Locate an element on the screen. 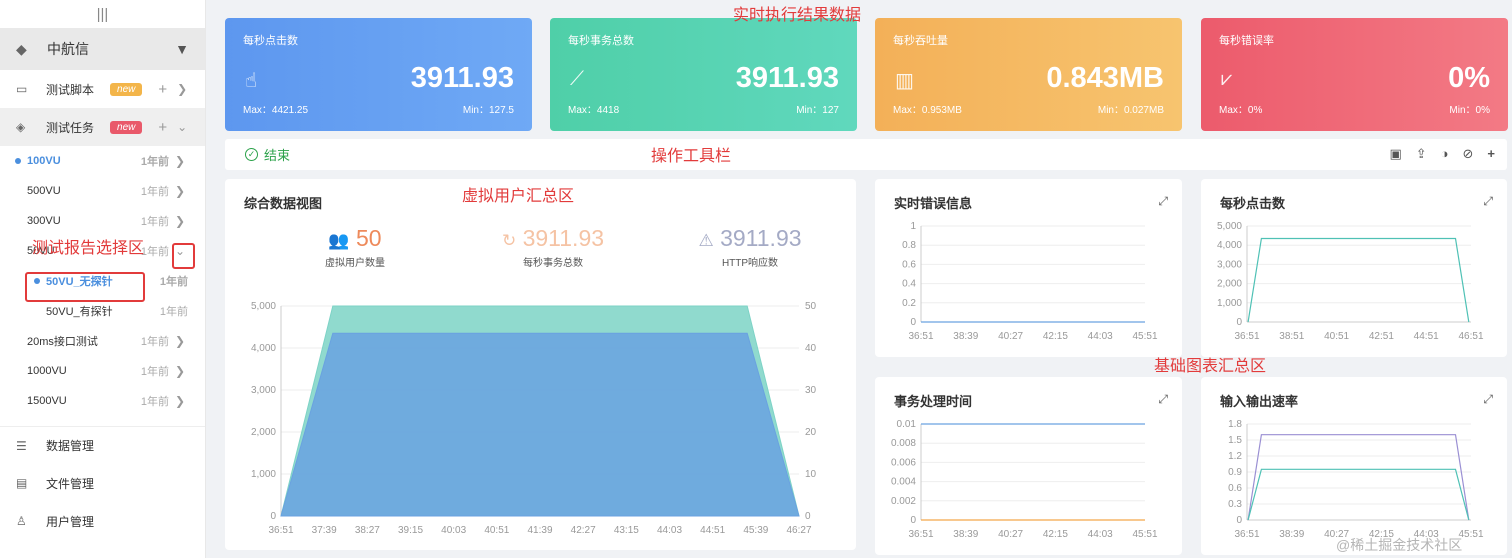  y-tick-label: 5,000 is located at coordinates (263, 306).